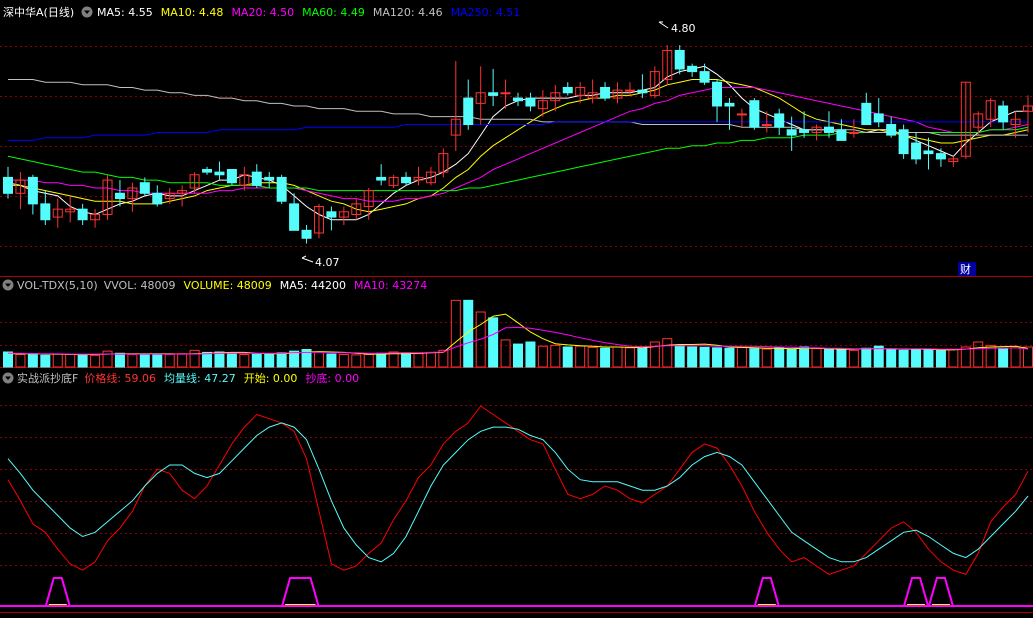  What do you see at coordinates (271, 378) in the screenshot?
I see `legend-item: 开始: 0.00` at bounding box center [271, 378].